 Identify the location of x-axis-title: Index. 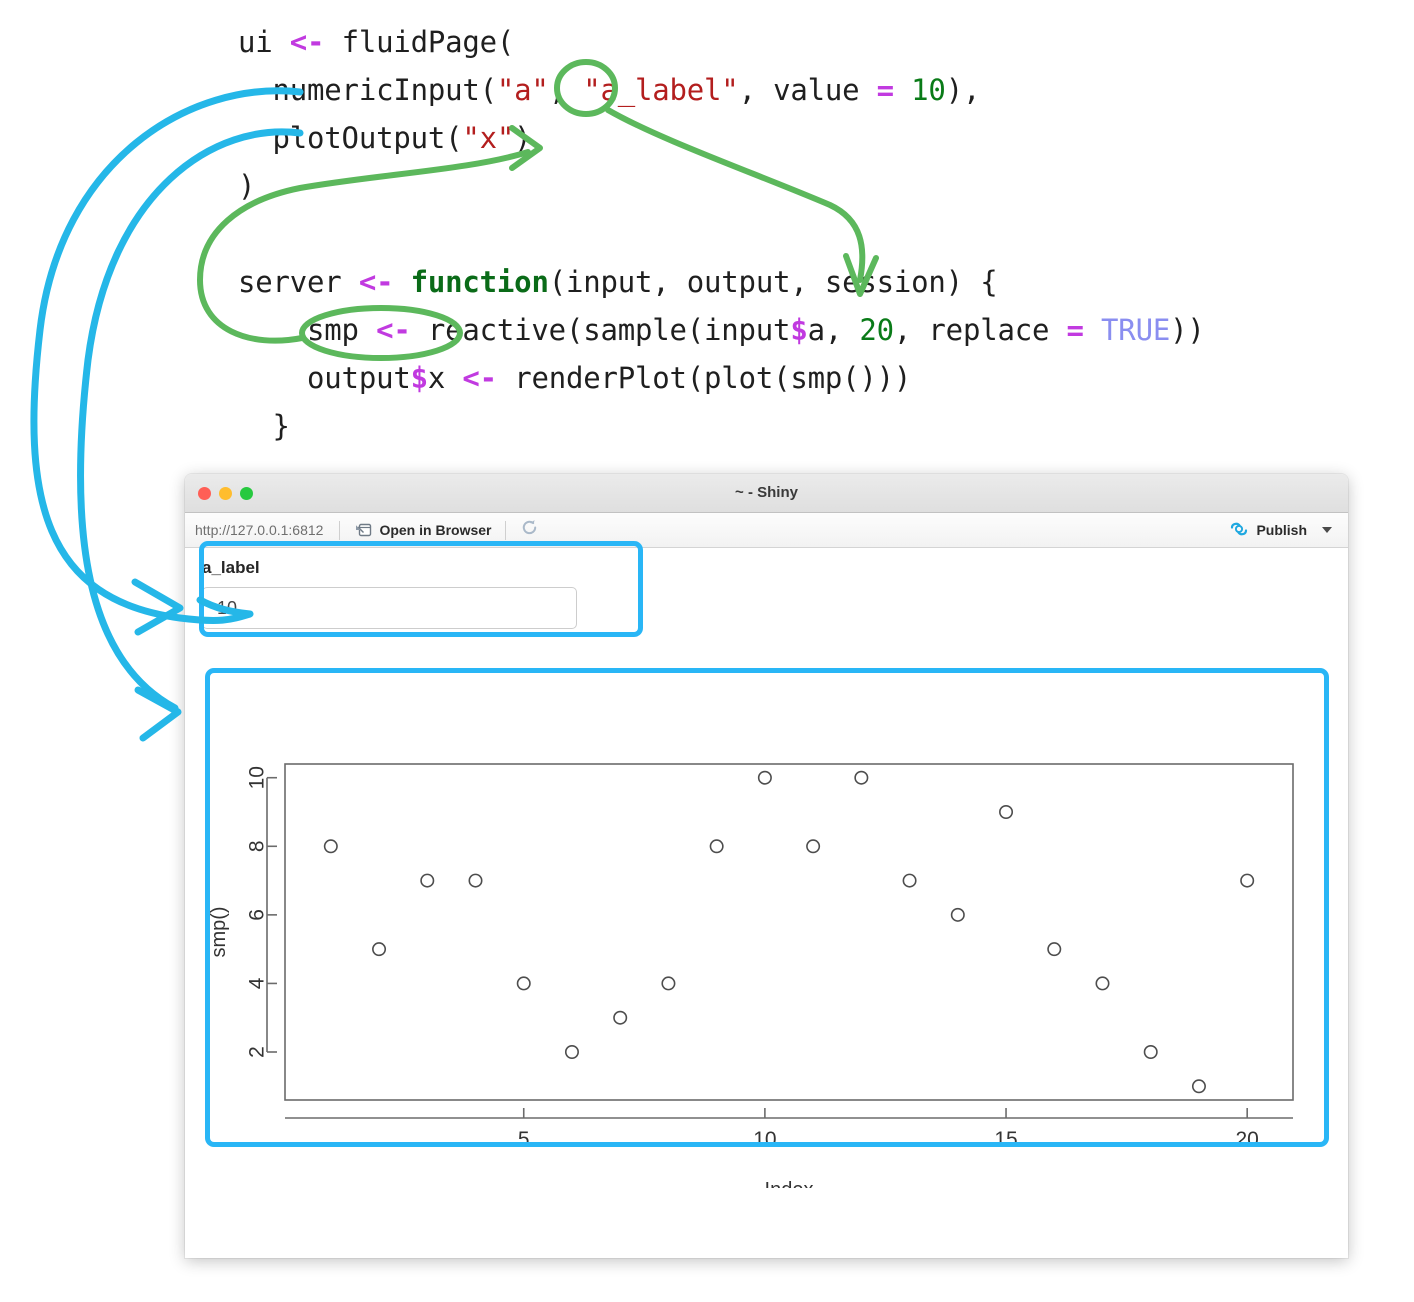
(789, 1183).